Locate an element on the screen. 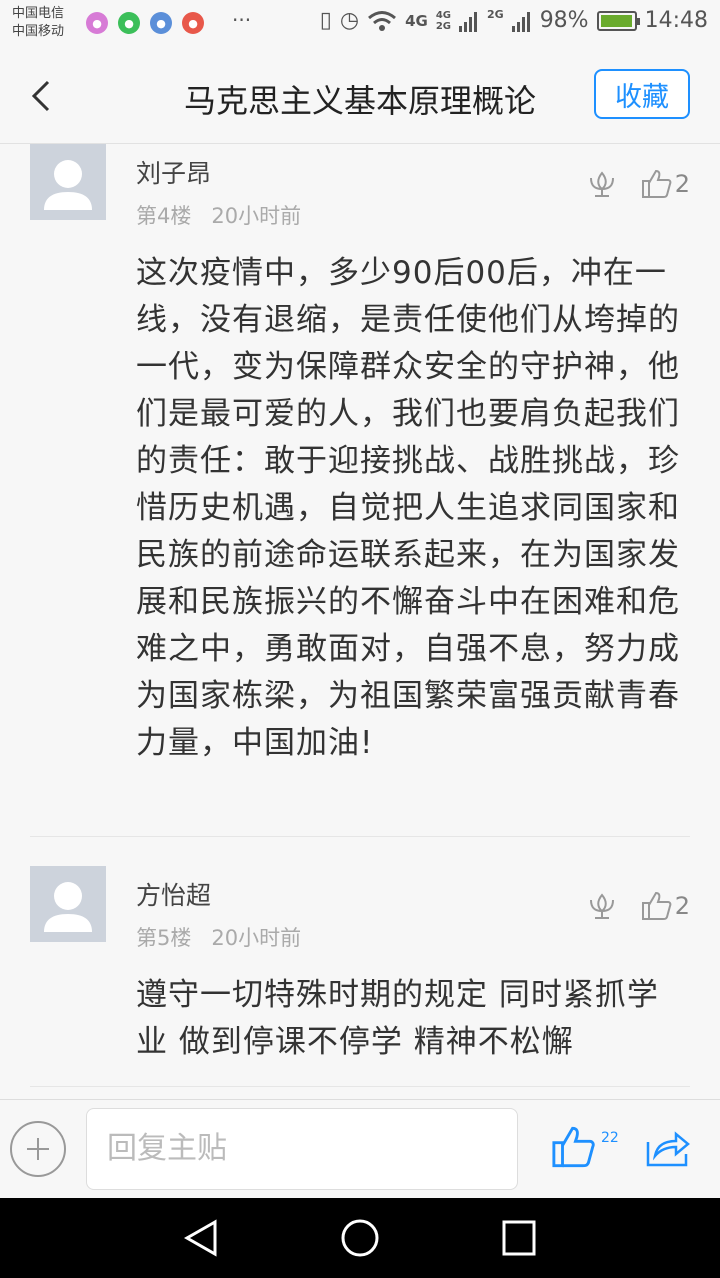  alarm-icon: ◷ is located at coordinates (349, 20).